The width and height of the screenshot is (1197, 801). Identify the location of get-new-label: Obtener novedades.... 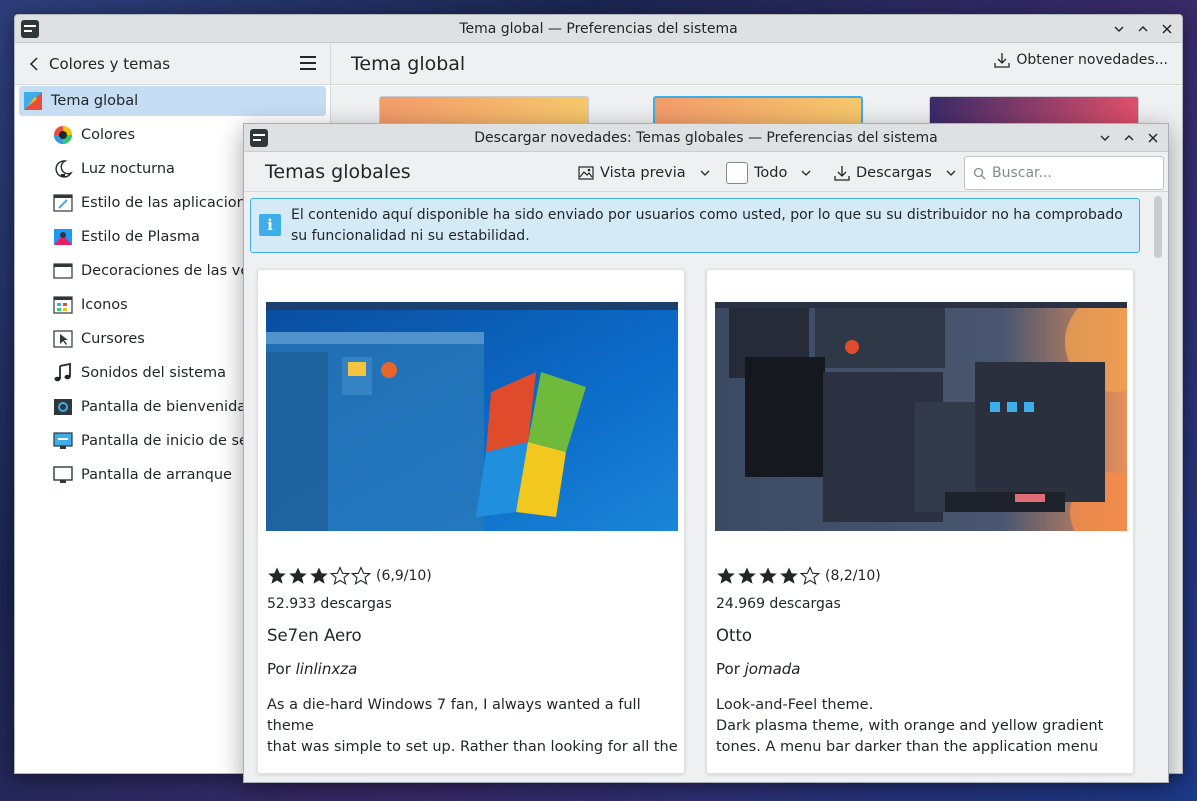
(1092, 60).